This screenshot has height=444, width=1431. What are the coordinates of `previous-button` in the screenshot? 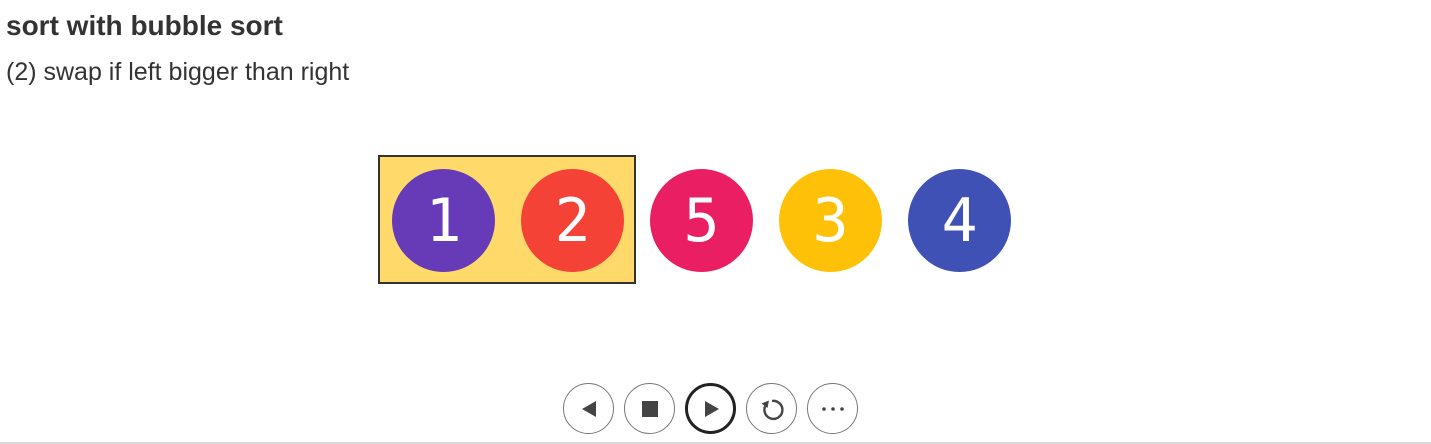 It's located at (588, 408).